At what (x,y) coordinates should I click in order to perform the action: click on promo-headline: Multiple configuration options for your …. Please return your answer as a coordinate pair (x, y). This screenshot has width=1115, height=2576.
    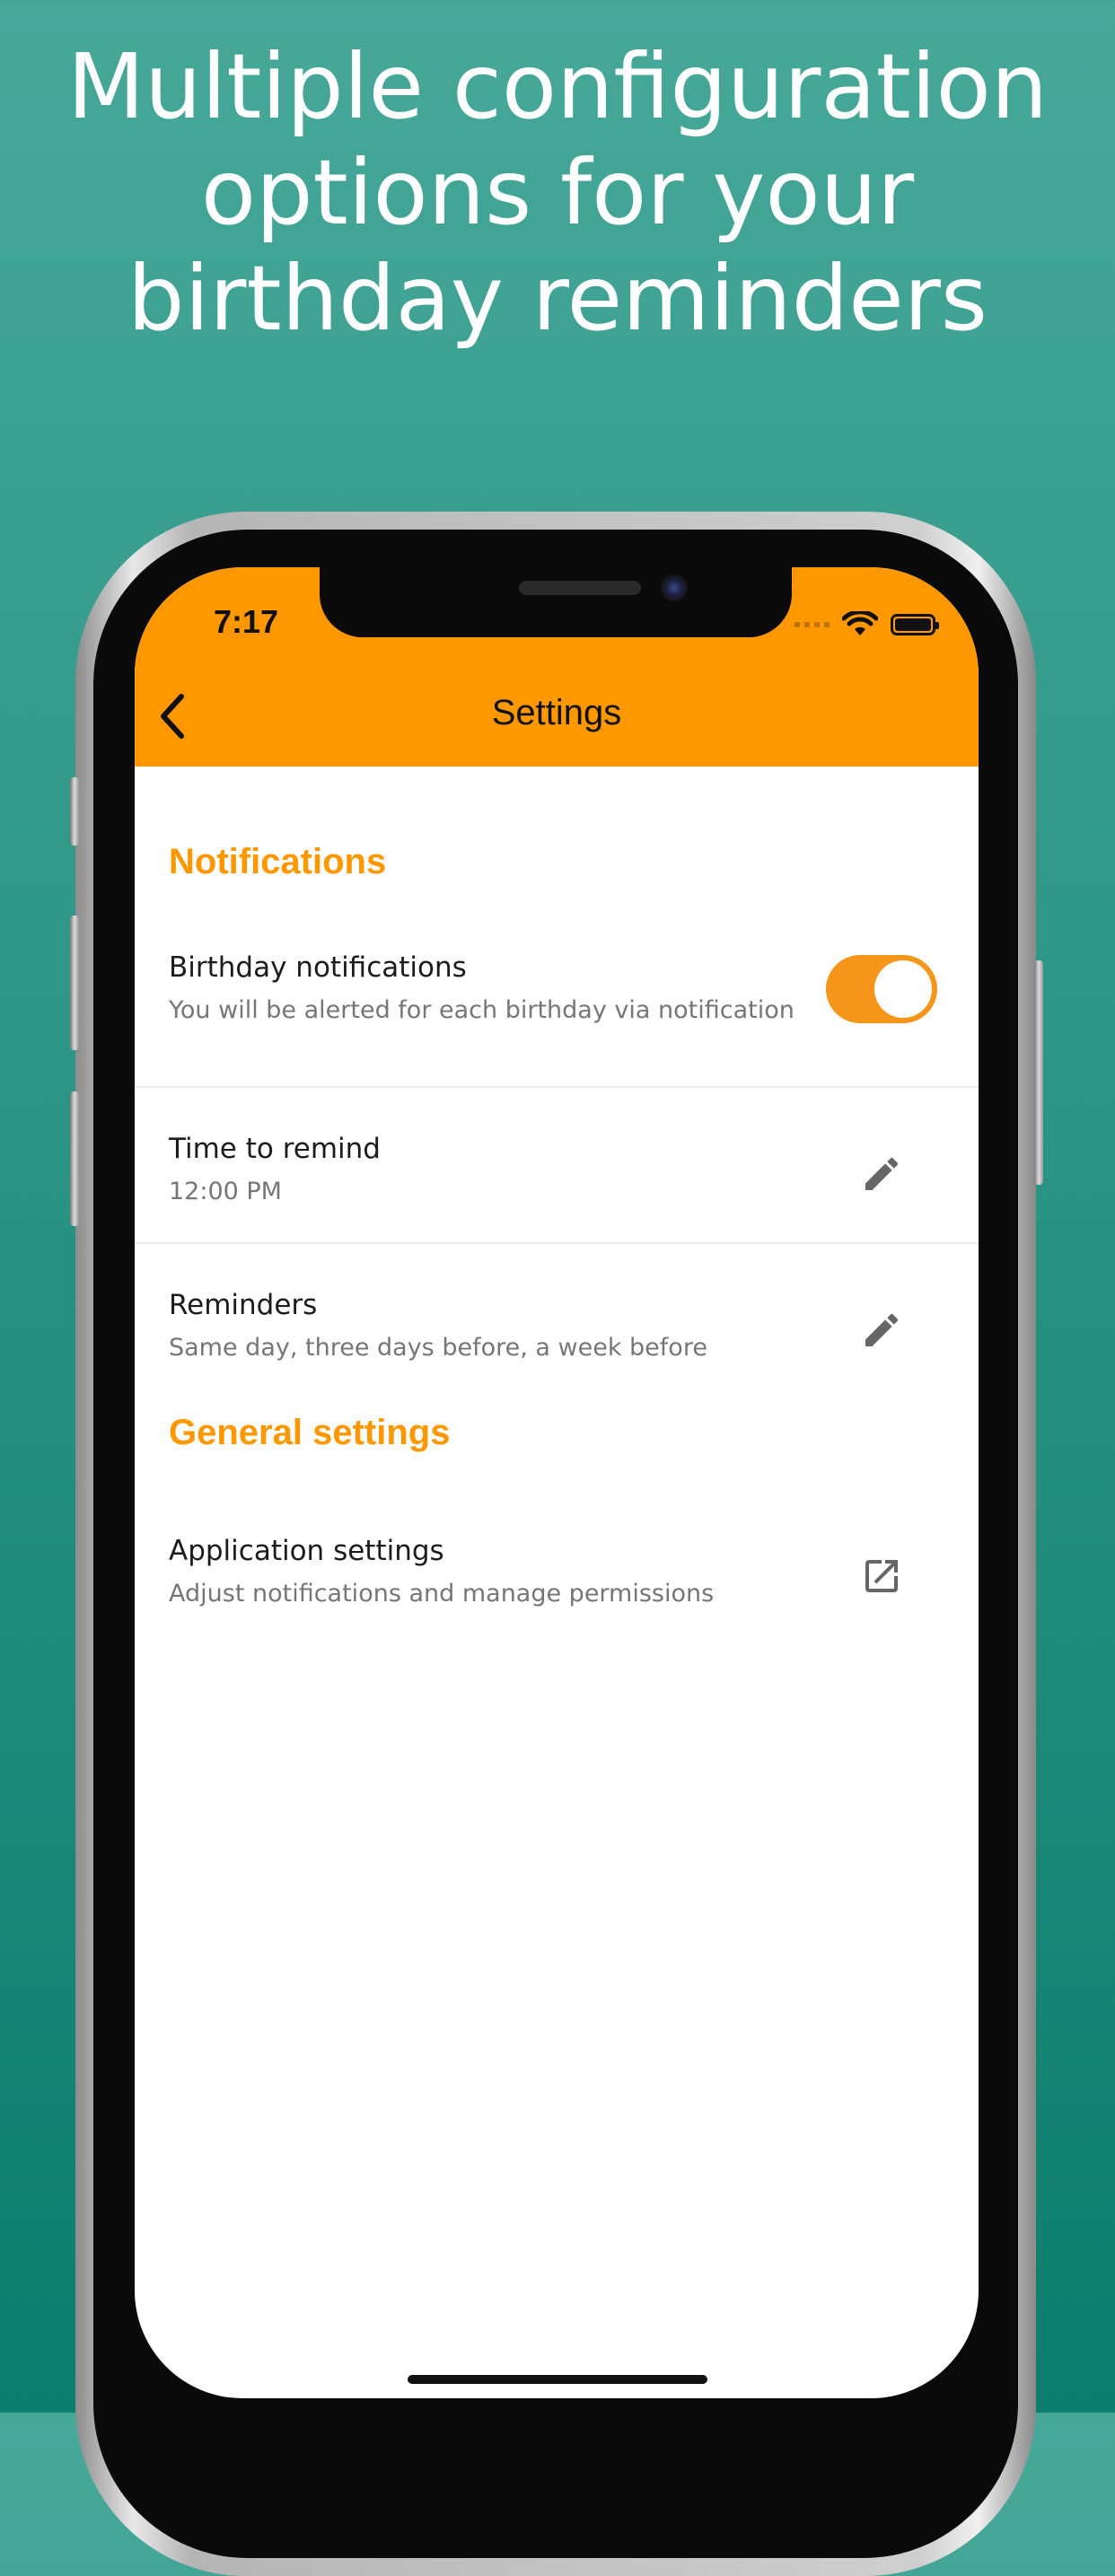
    Looking at the image, I should click on (557, 193).